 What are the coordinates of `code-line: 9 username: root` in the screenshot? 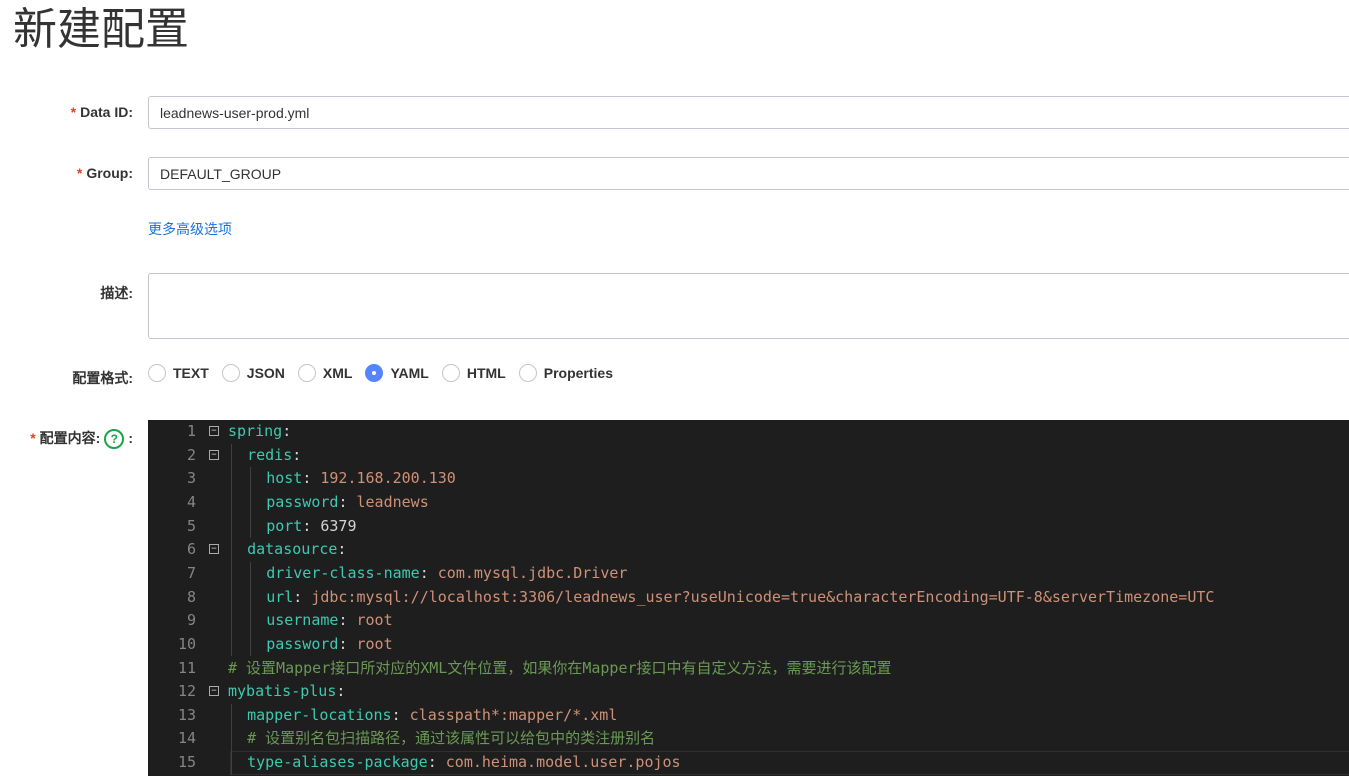 It's located at (748, 621).